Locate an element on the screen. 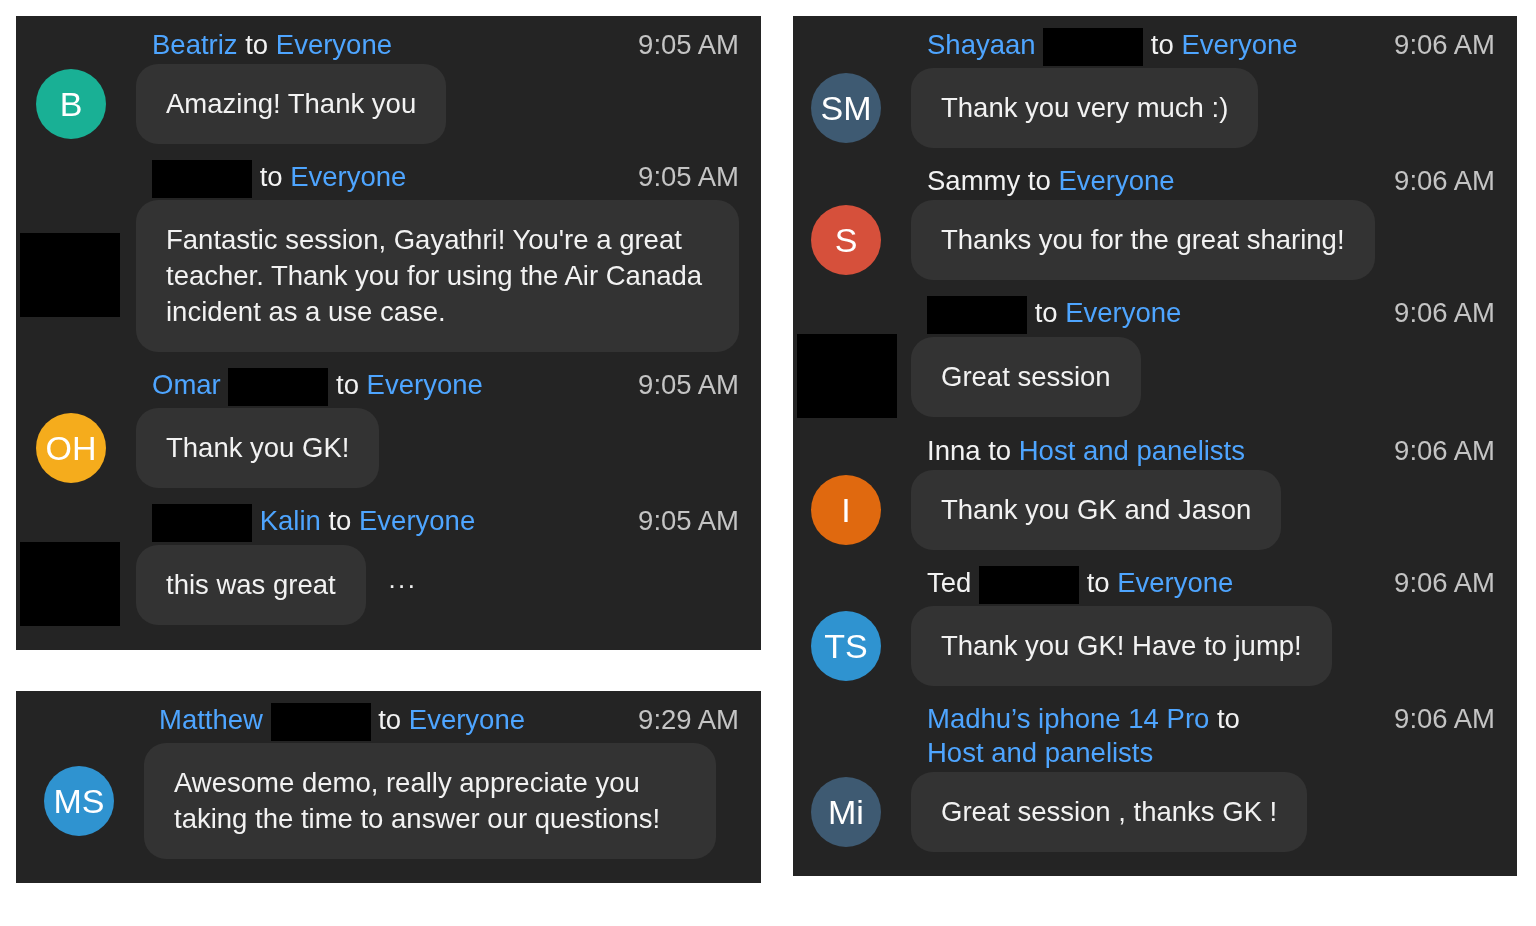  participant-name: Madhu’s iphone 14 Pro is located at coordinates (1068, 718).